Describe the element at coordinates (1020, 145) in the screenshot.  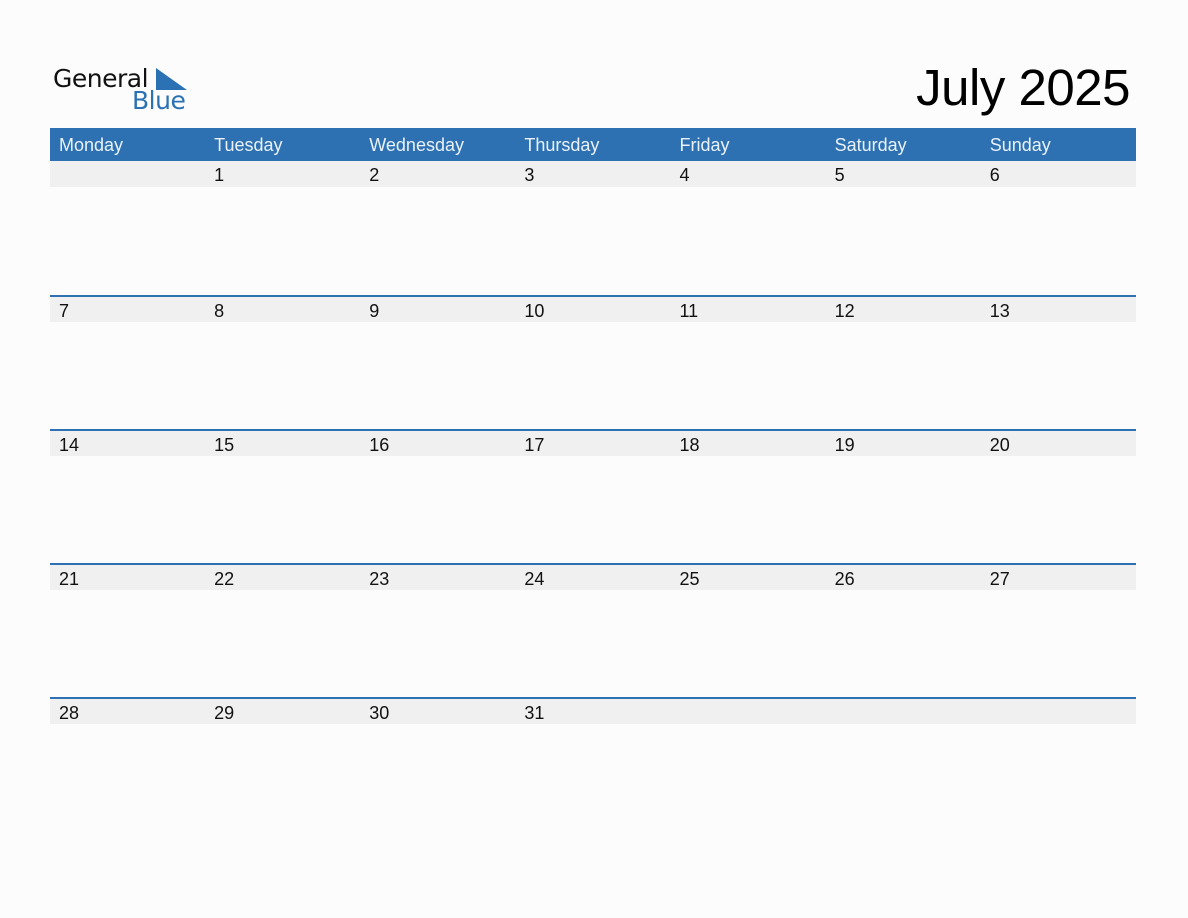
I see `weekday-header: Sunday` at that location.